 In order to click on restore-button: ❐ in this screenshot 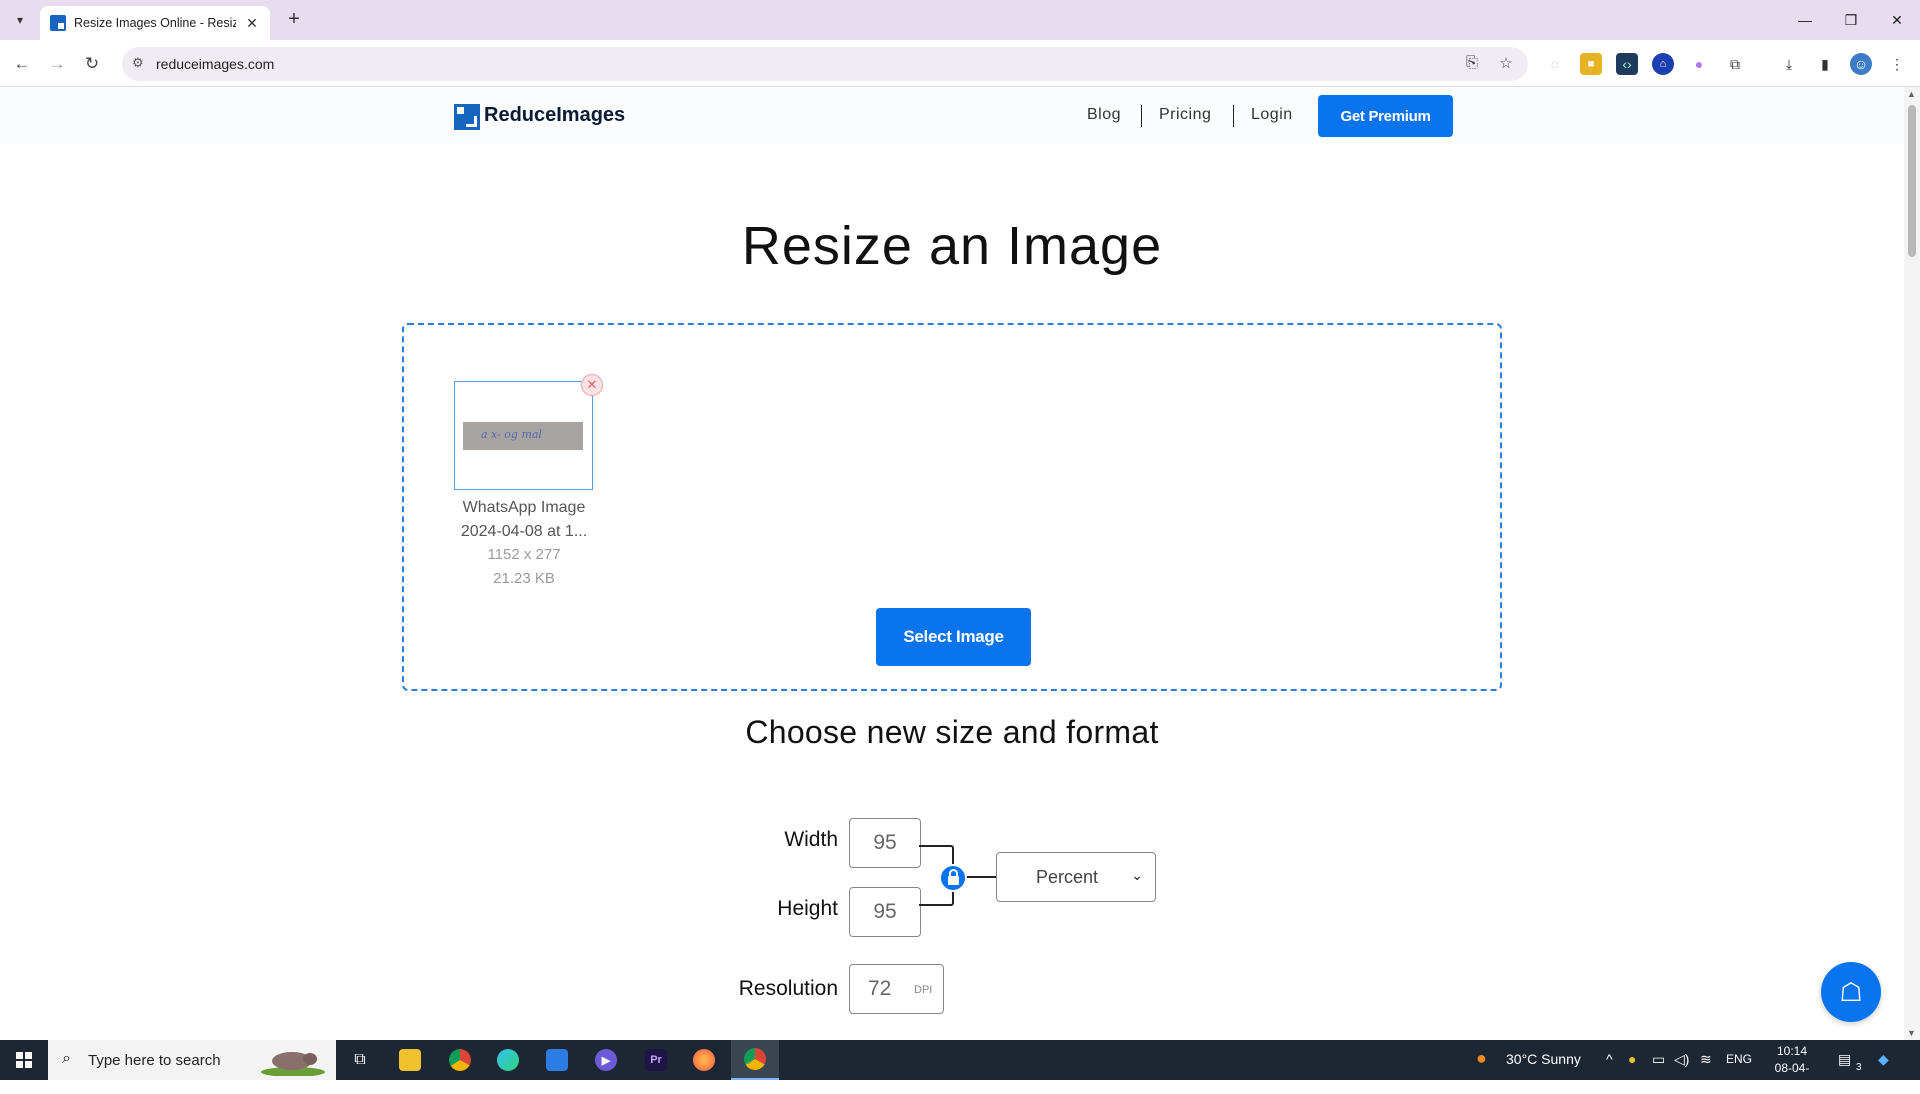, I will do `click(1851, 20)`.